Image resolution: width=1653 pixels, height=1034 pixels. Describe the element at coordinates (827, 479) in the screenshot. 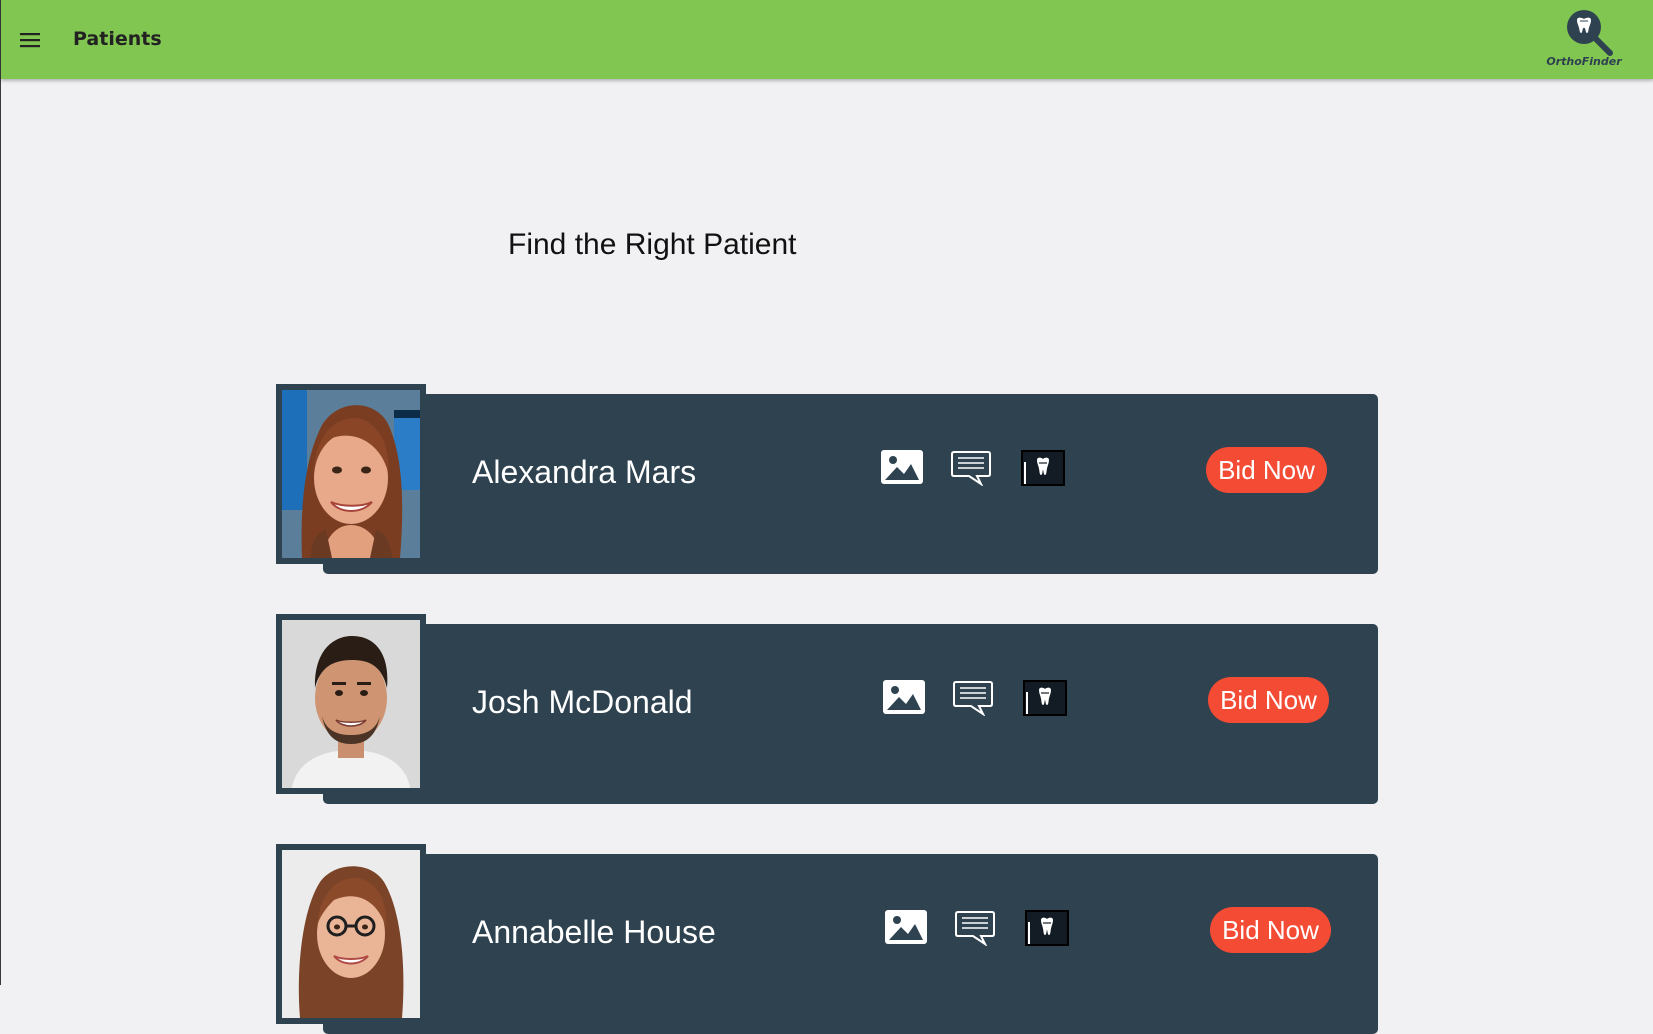

I see `patient-card: Alexandra Mars Bid Now` at that location.